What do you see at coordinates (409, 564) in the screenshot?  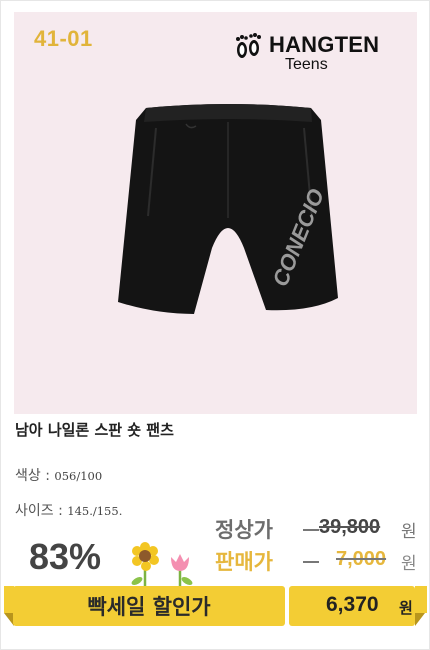 I see `sale-price-currency: 원` at bounding box center [409, 564].